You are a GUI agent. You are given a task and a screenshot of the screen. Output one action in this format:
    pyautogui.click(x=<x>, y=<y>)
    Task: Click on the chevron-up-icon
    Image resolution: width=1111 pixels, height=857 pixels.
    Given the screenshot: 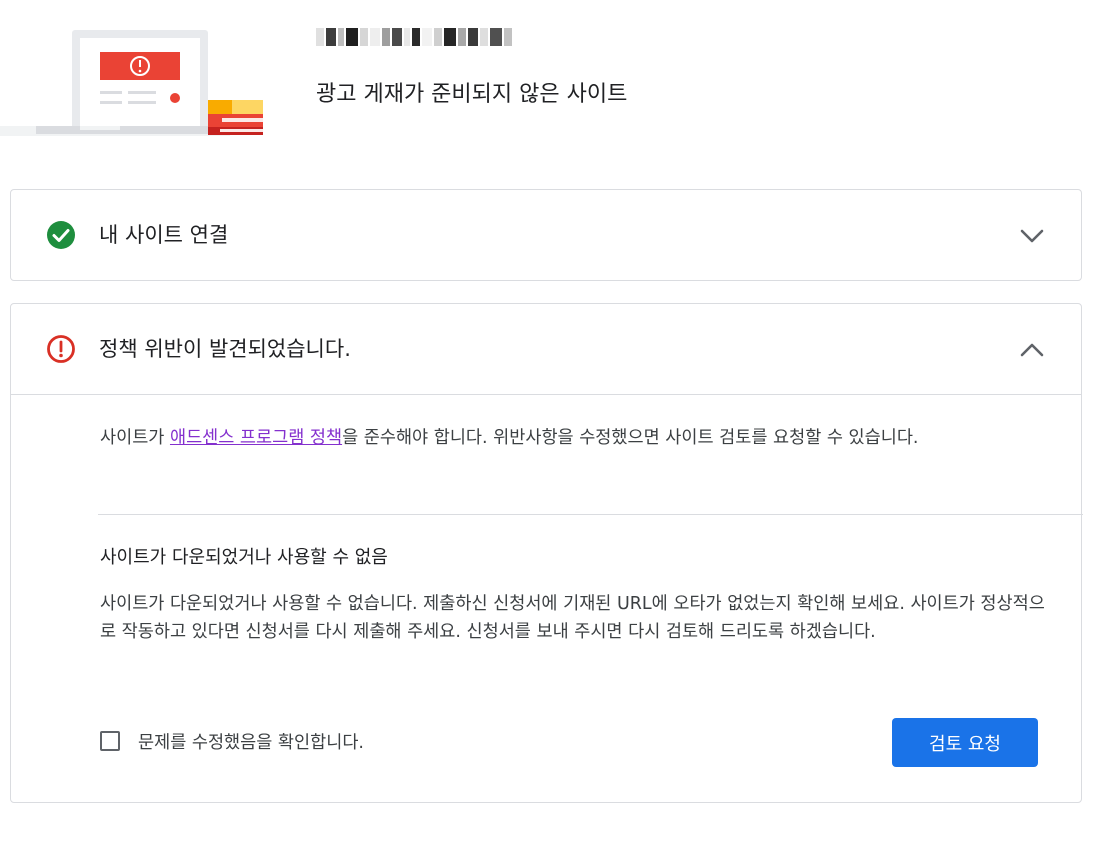 What is the action you would take?
    pyautogui.click(x=1032, y=350)
    